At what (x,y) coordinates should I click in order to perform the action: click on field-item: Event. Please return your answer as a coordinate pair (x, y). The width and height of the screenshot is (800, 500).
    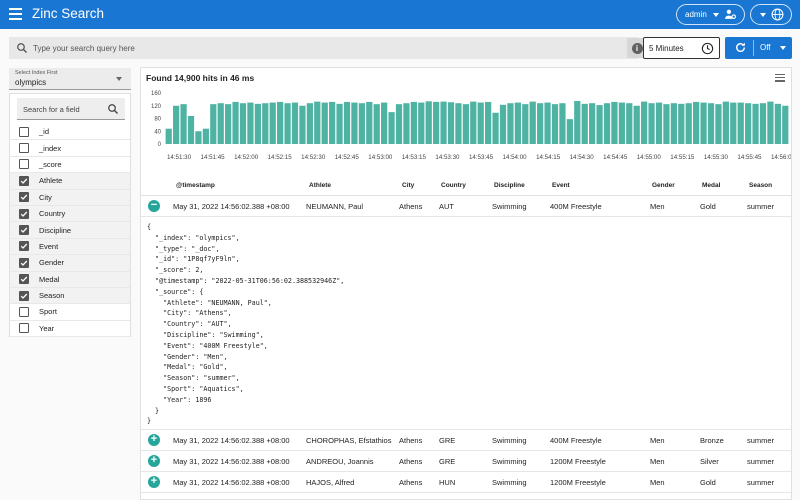
    Looking at the image, I should click on (70, 247).